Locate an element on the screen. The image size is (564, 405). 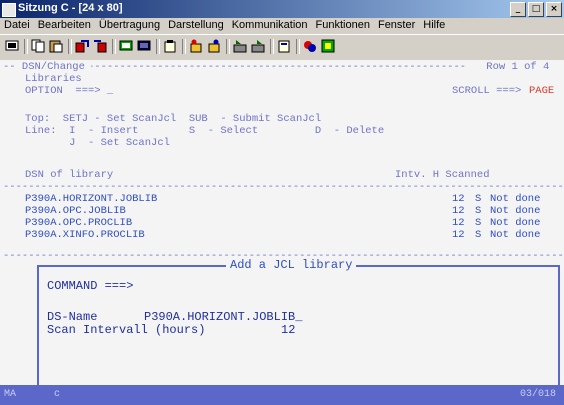
minimize-button: _ is located at coordinates (518, 9).